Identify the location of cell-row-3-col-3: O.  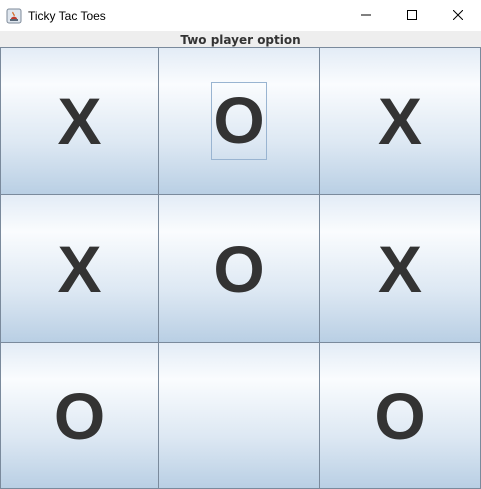
(400, 415).